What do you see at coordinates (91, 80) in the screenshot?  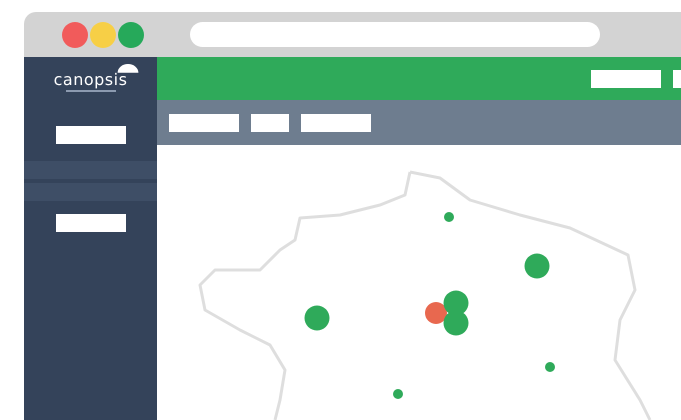 I see `logo-text: canopsis` at bounding box center [91, 80].